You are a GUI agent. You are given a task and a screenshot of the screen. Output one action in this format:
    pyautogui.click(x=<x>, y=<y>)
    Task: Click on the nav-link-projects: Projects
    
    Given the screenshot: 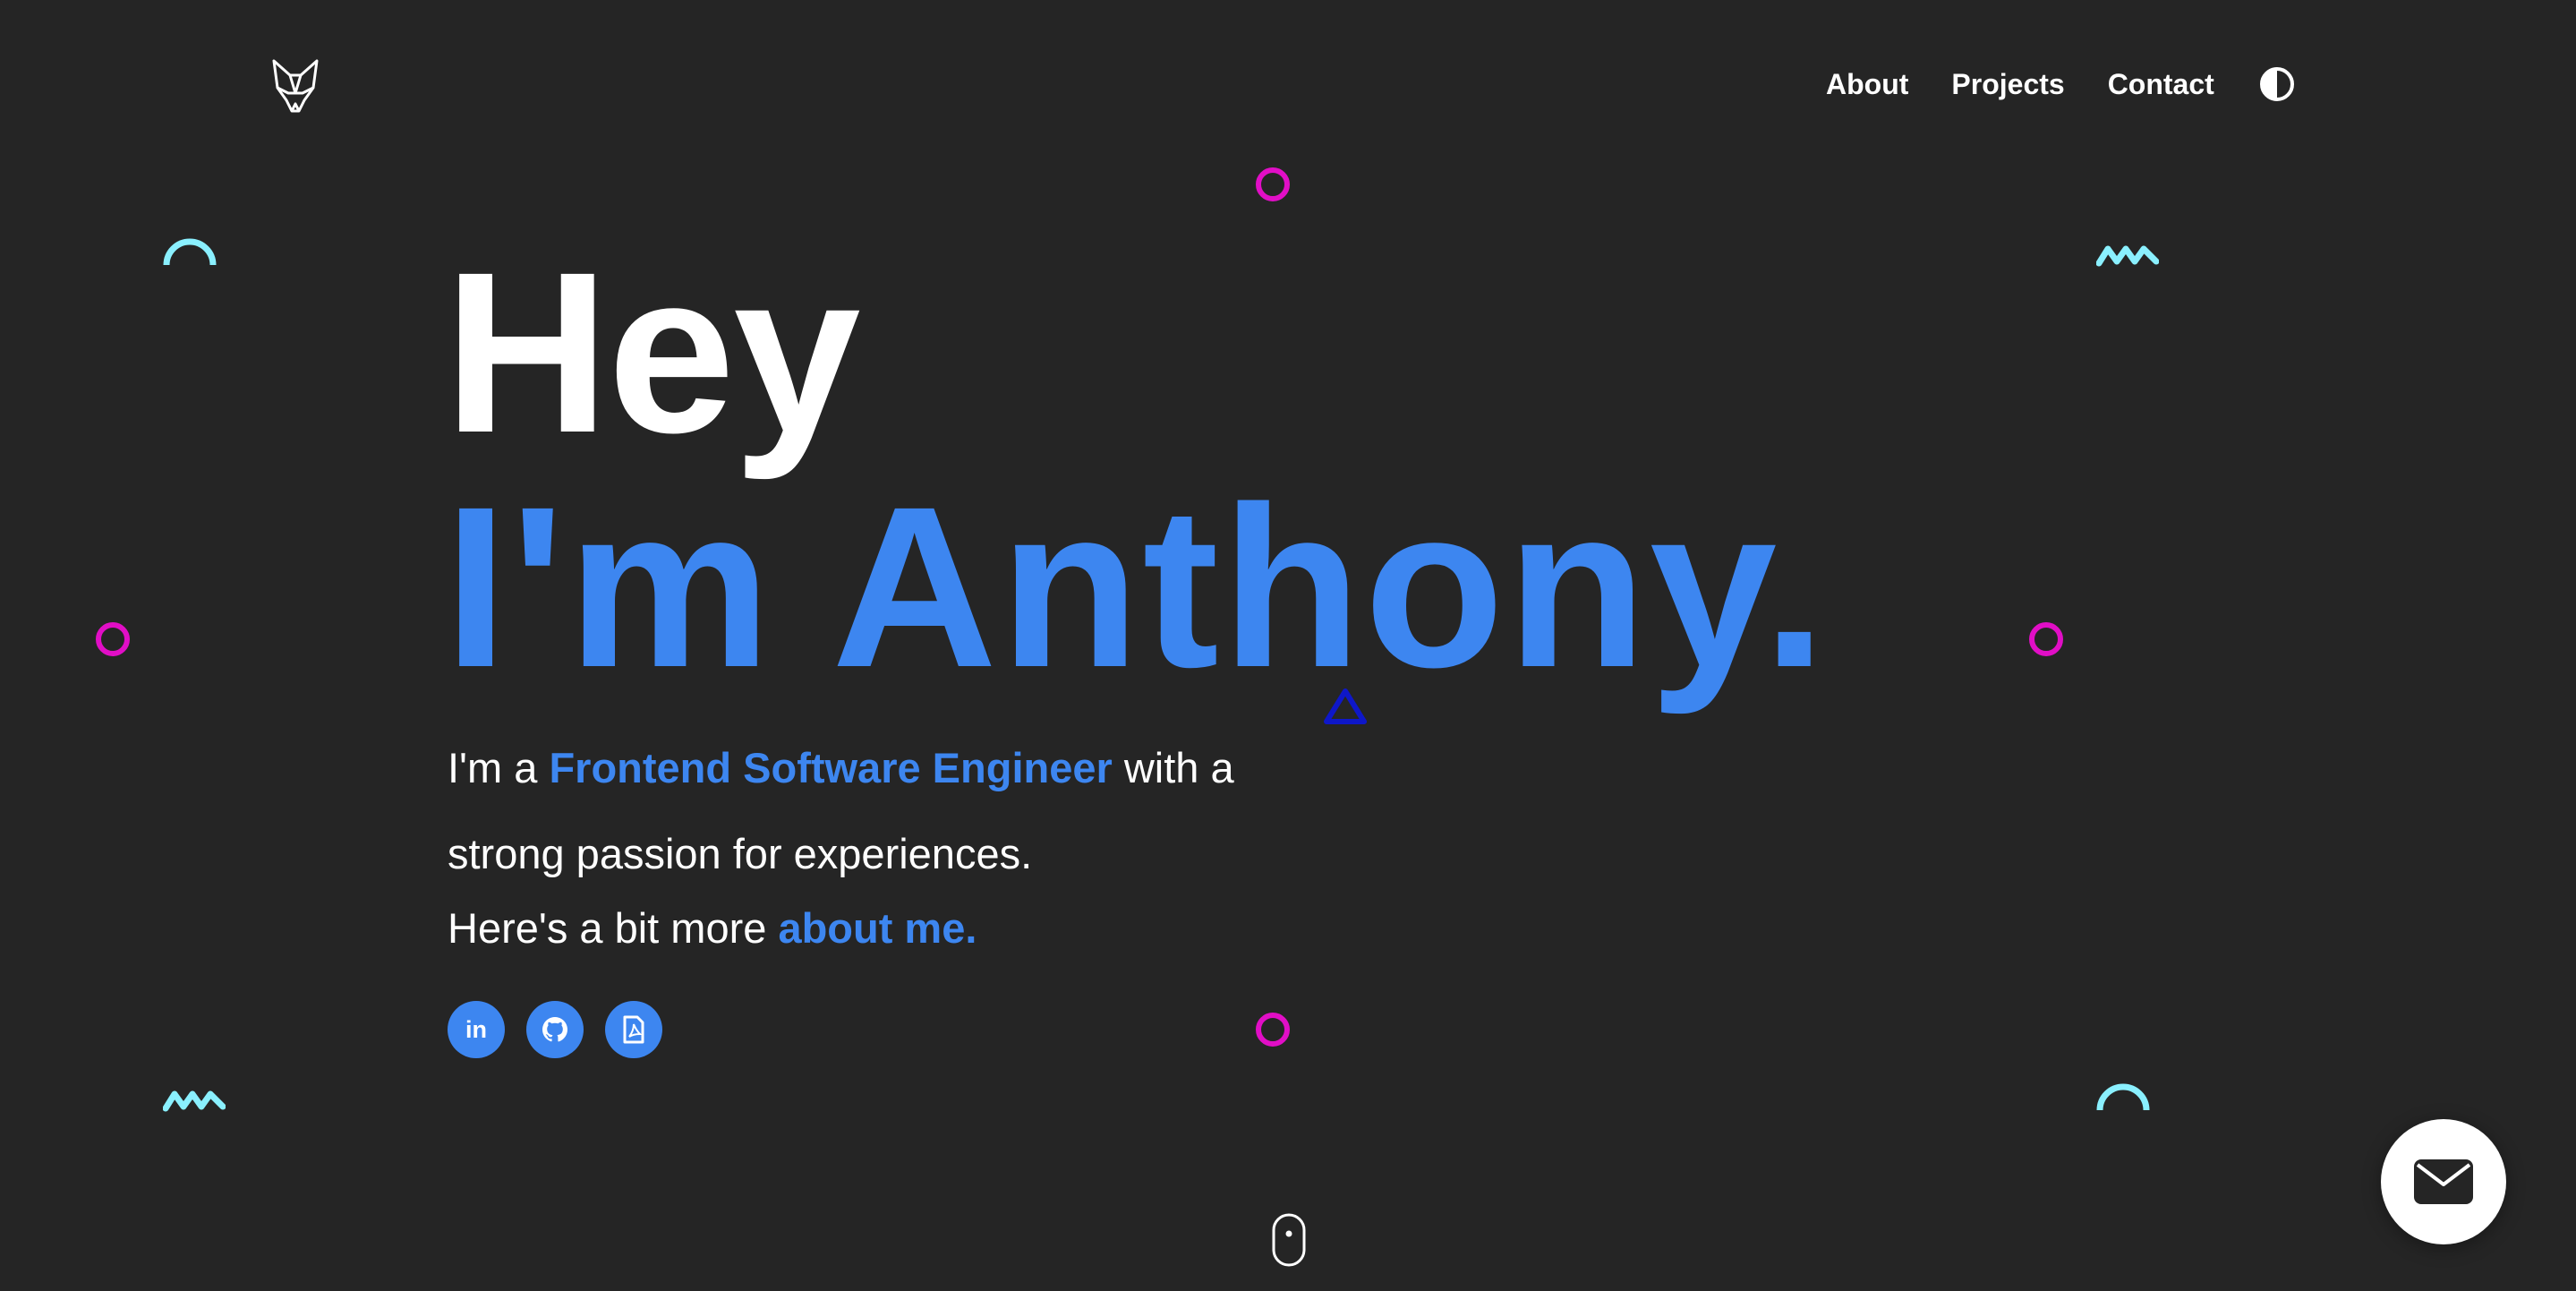 What is the action you would take?
    pyautogui.click(x=2007, y=84)
    